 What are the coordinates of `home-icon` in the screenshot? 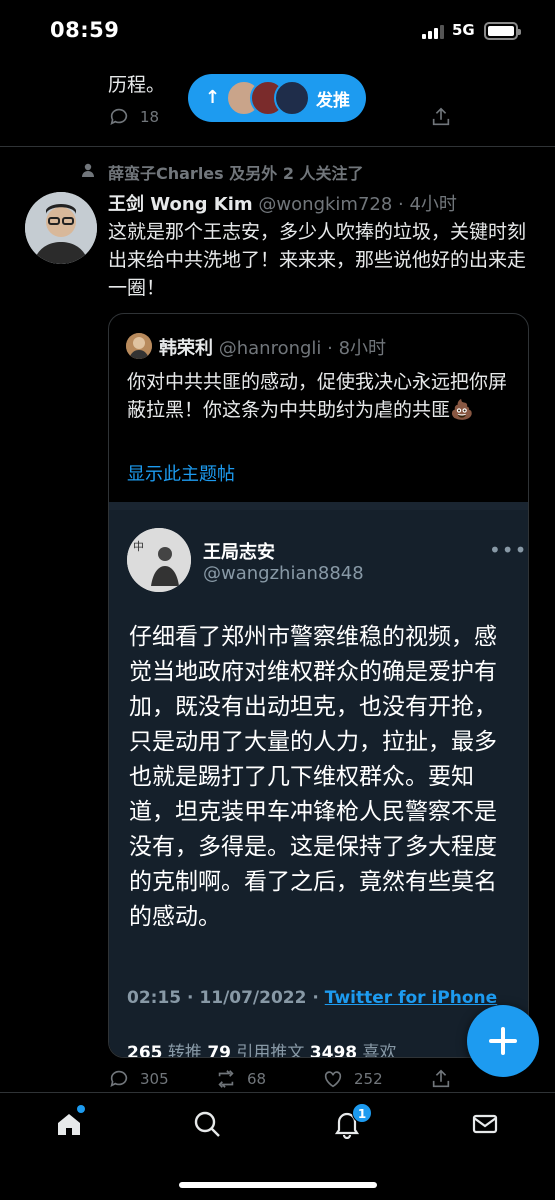 It's located at (69, 1124).